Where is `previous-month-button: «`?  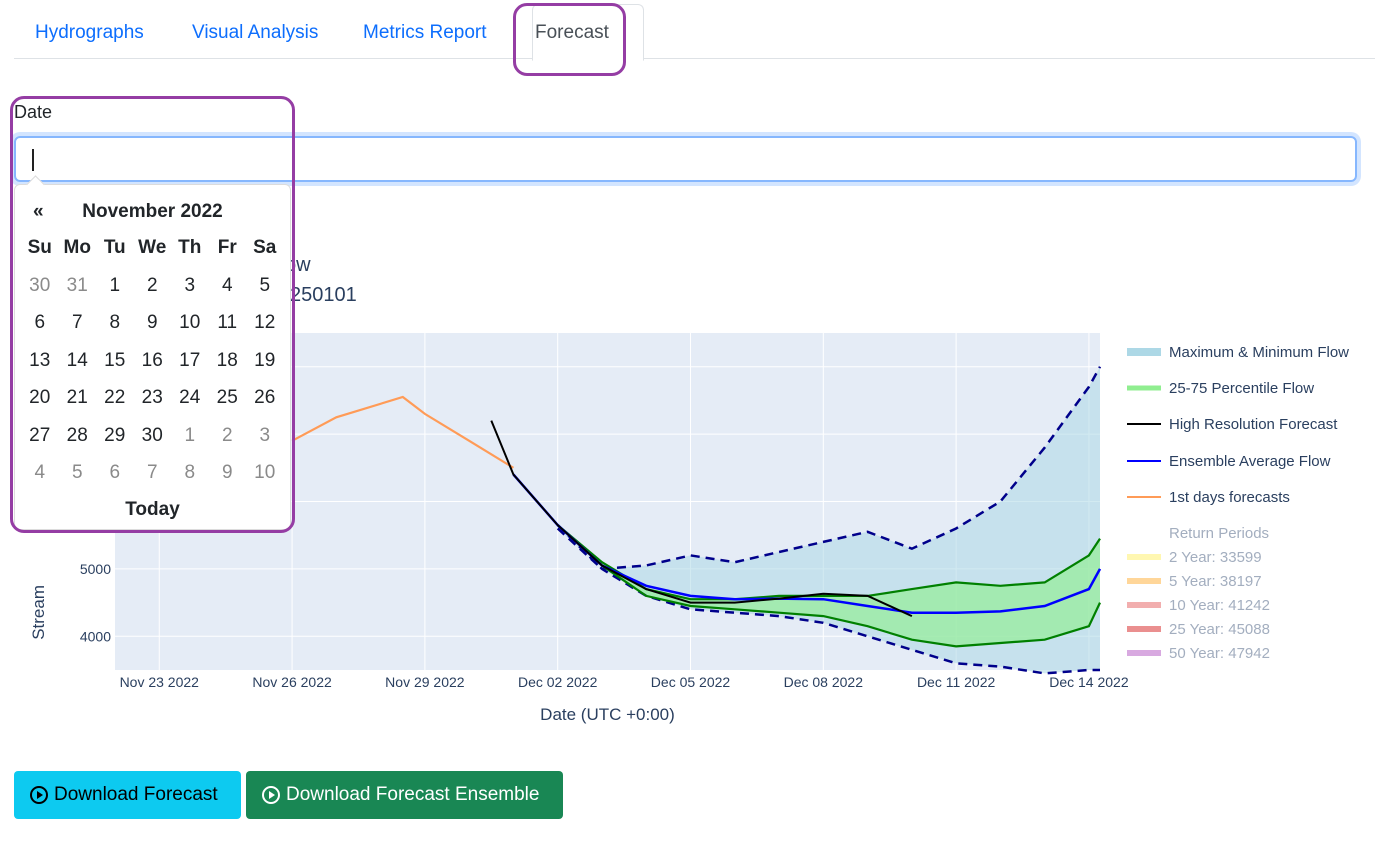 previous-month-button: « is located at coordinates (38, 212).